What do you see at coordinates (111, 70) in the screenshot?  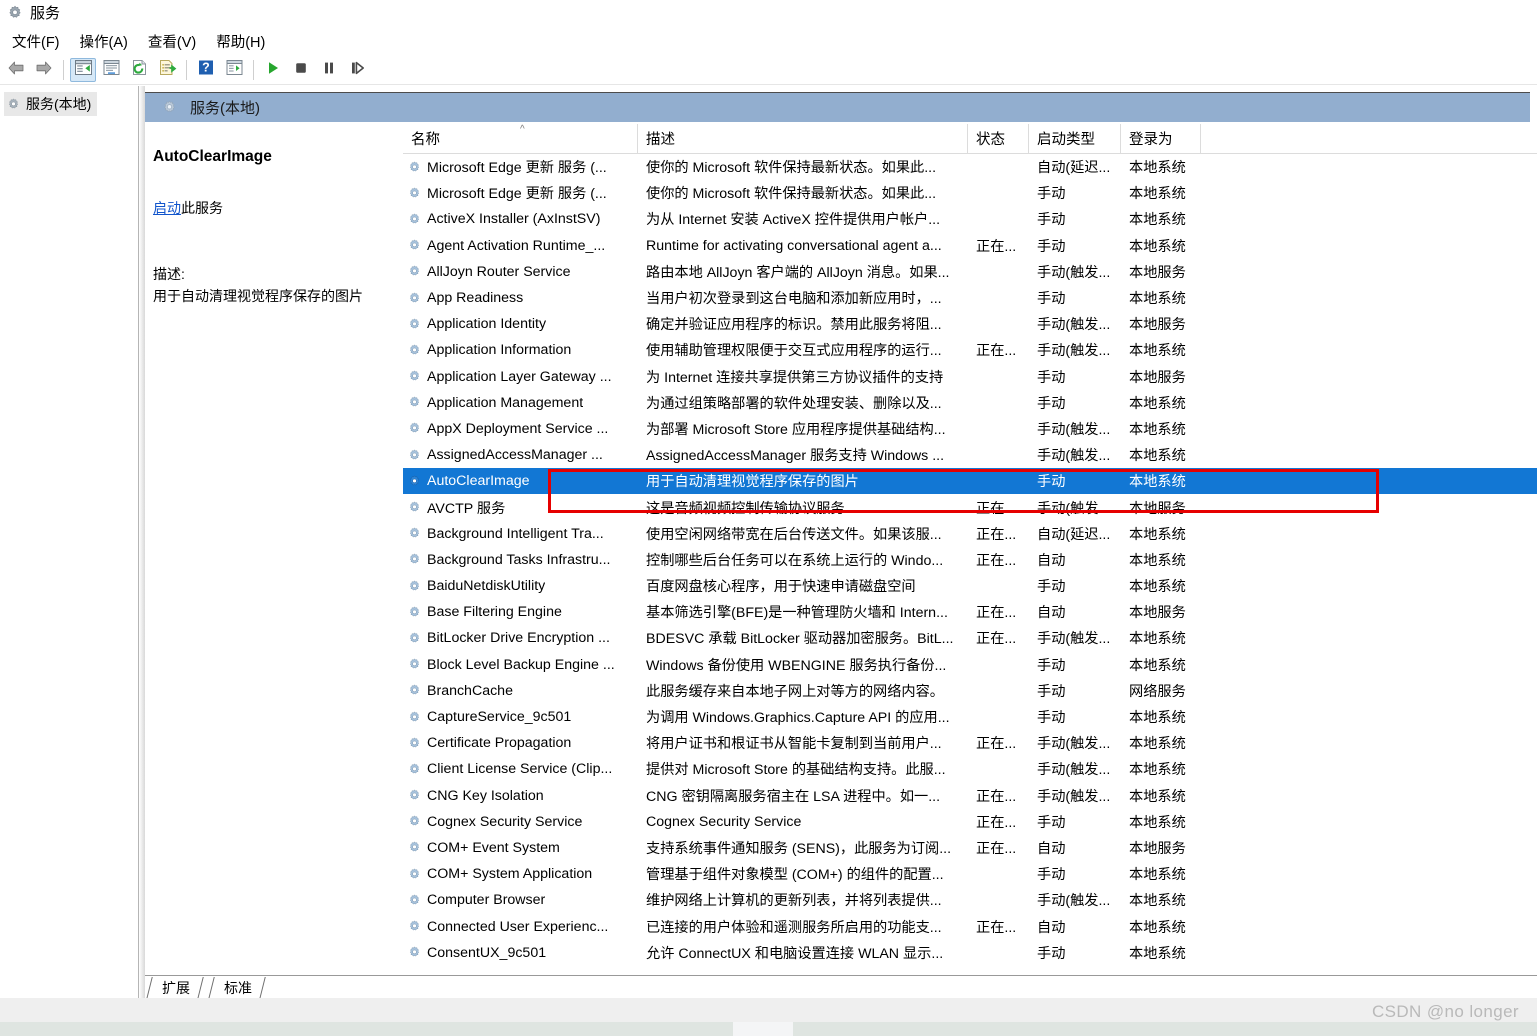 I see `properties-button` at bounding box center [111, 70].